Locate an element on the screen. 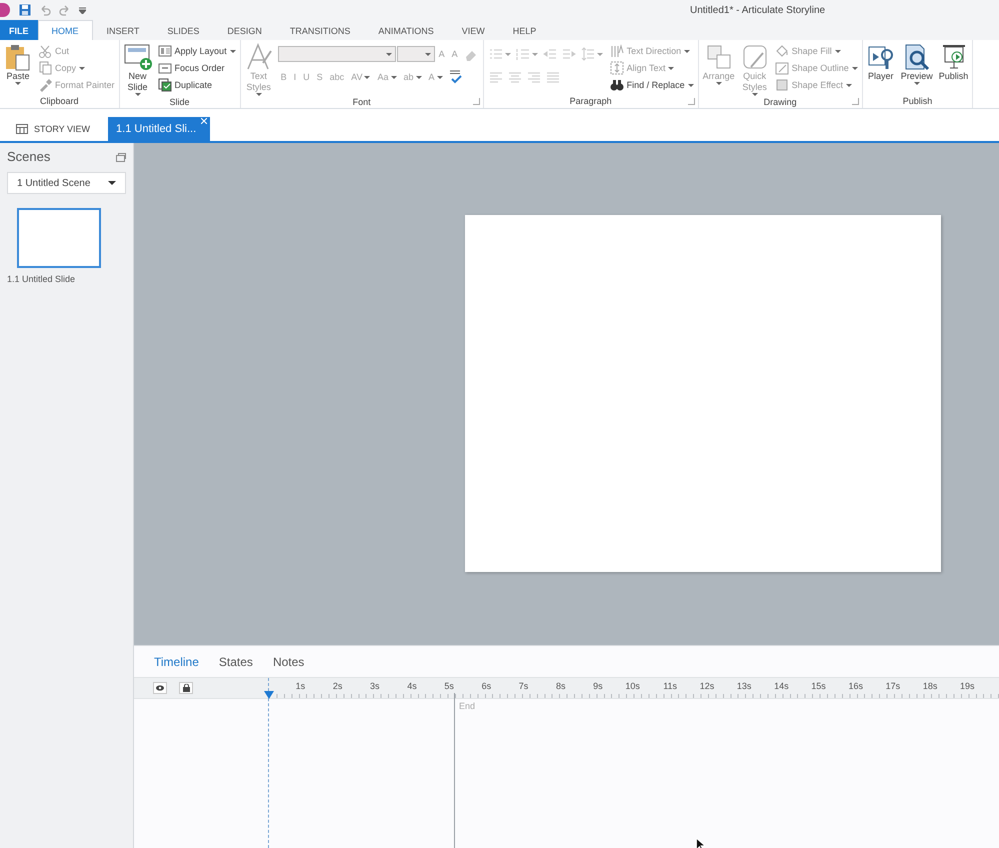 This screenshot has height=848, width=999. pen-letter-icon is located at coordinates (258, 57).